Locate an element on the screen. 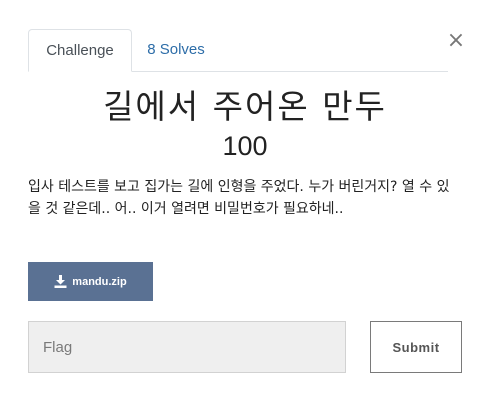 The width and height of the screenshot is (490, 418). tab-solves: 8 Solves is located at coordinates (176, 49).